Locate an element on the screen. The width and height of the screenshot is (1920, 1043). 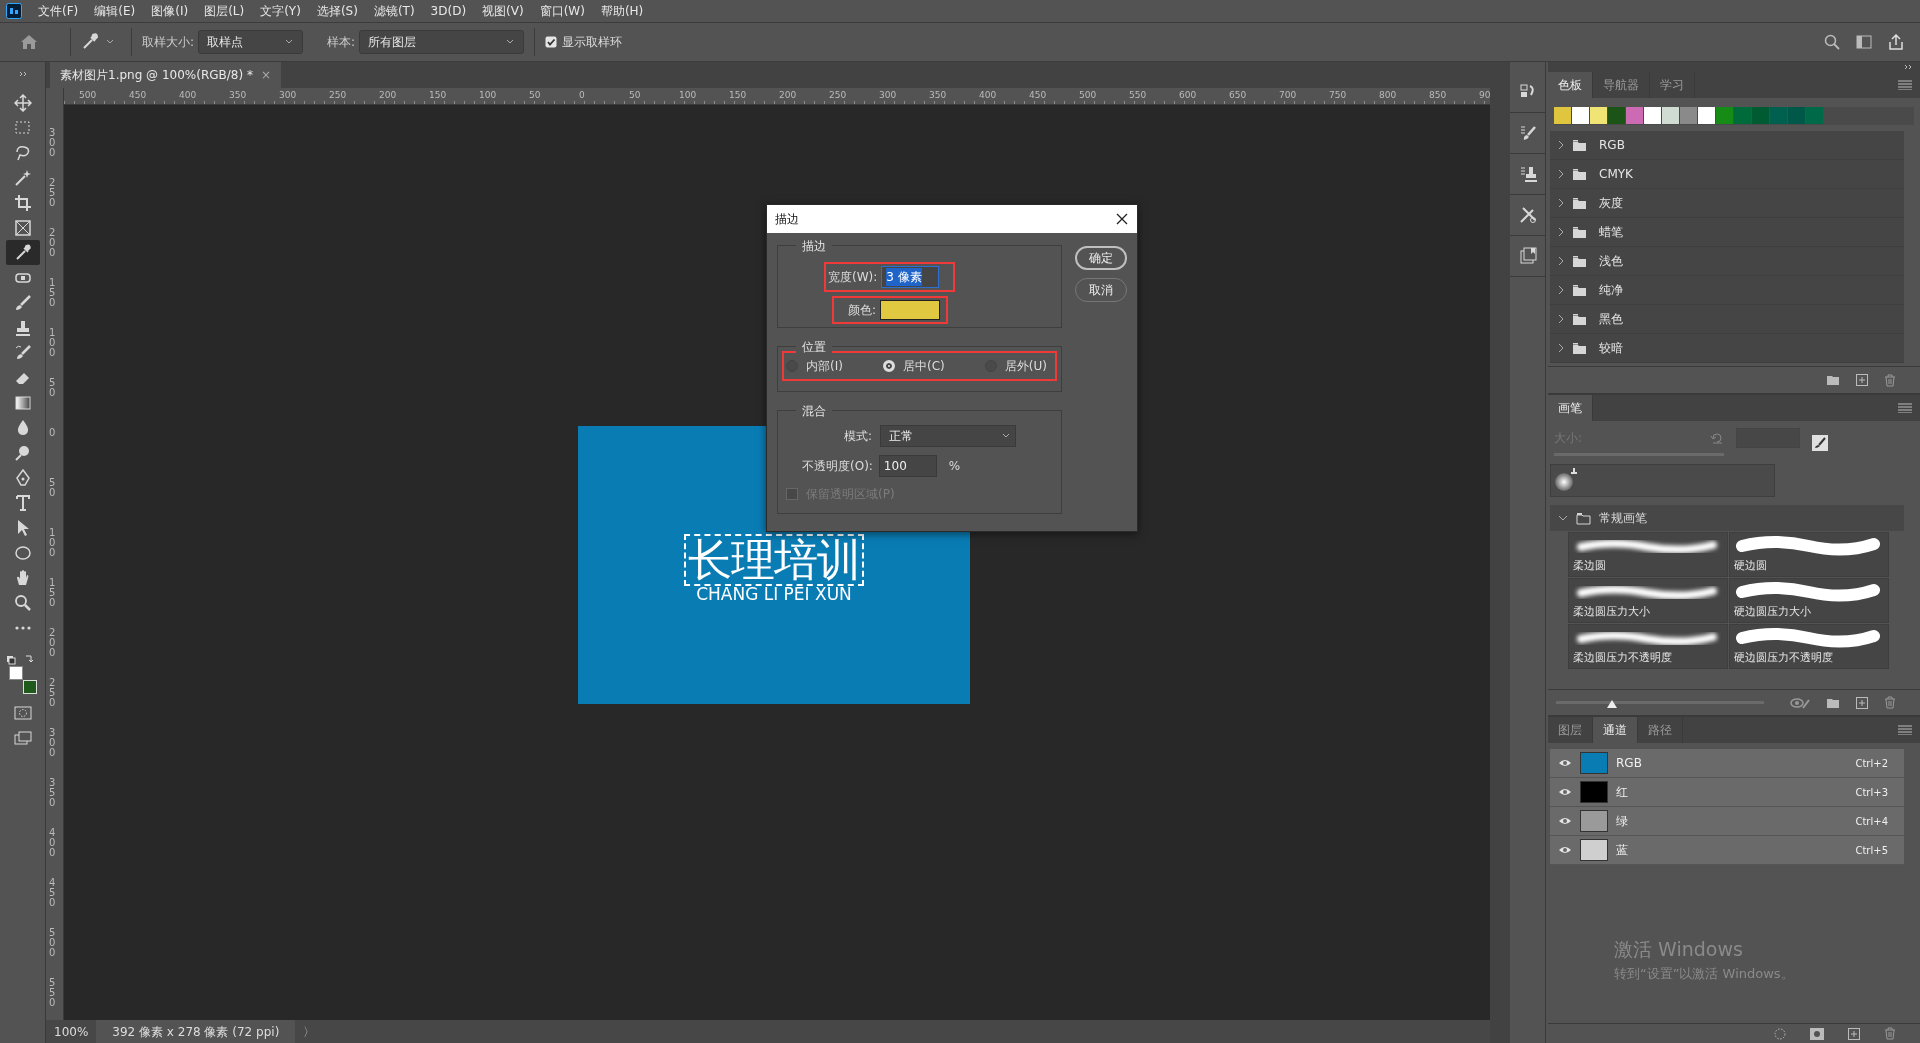
tool-button is located at coordinates (22, 252).